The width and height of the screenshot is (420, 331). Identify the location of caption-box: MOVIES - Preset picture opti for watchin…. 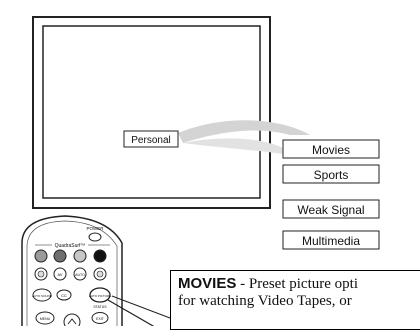
(295, 300).